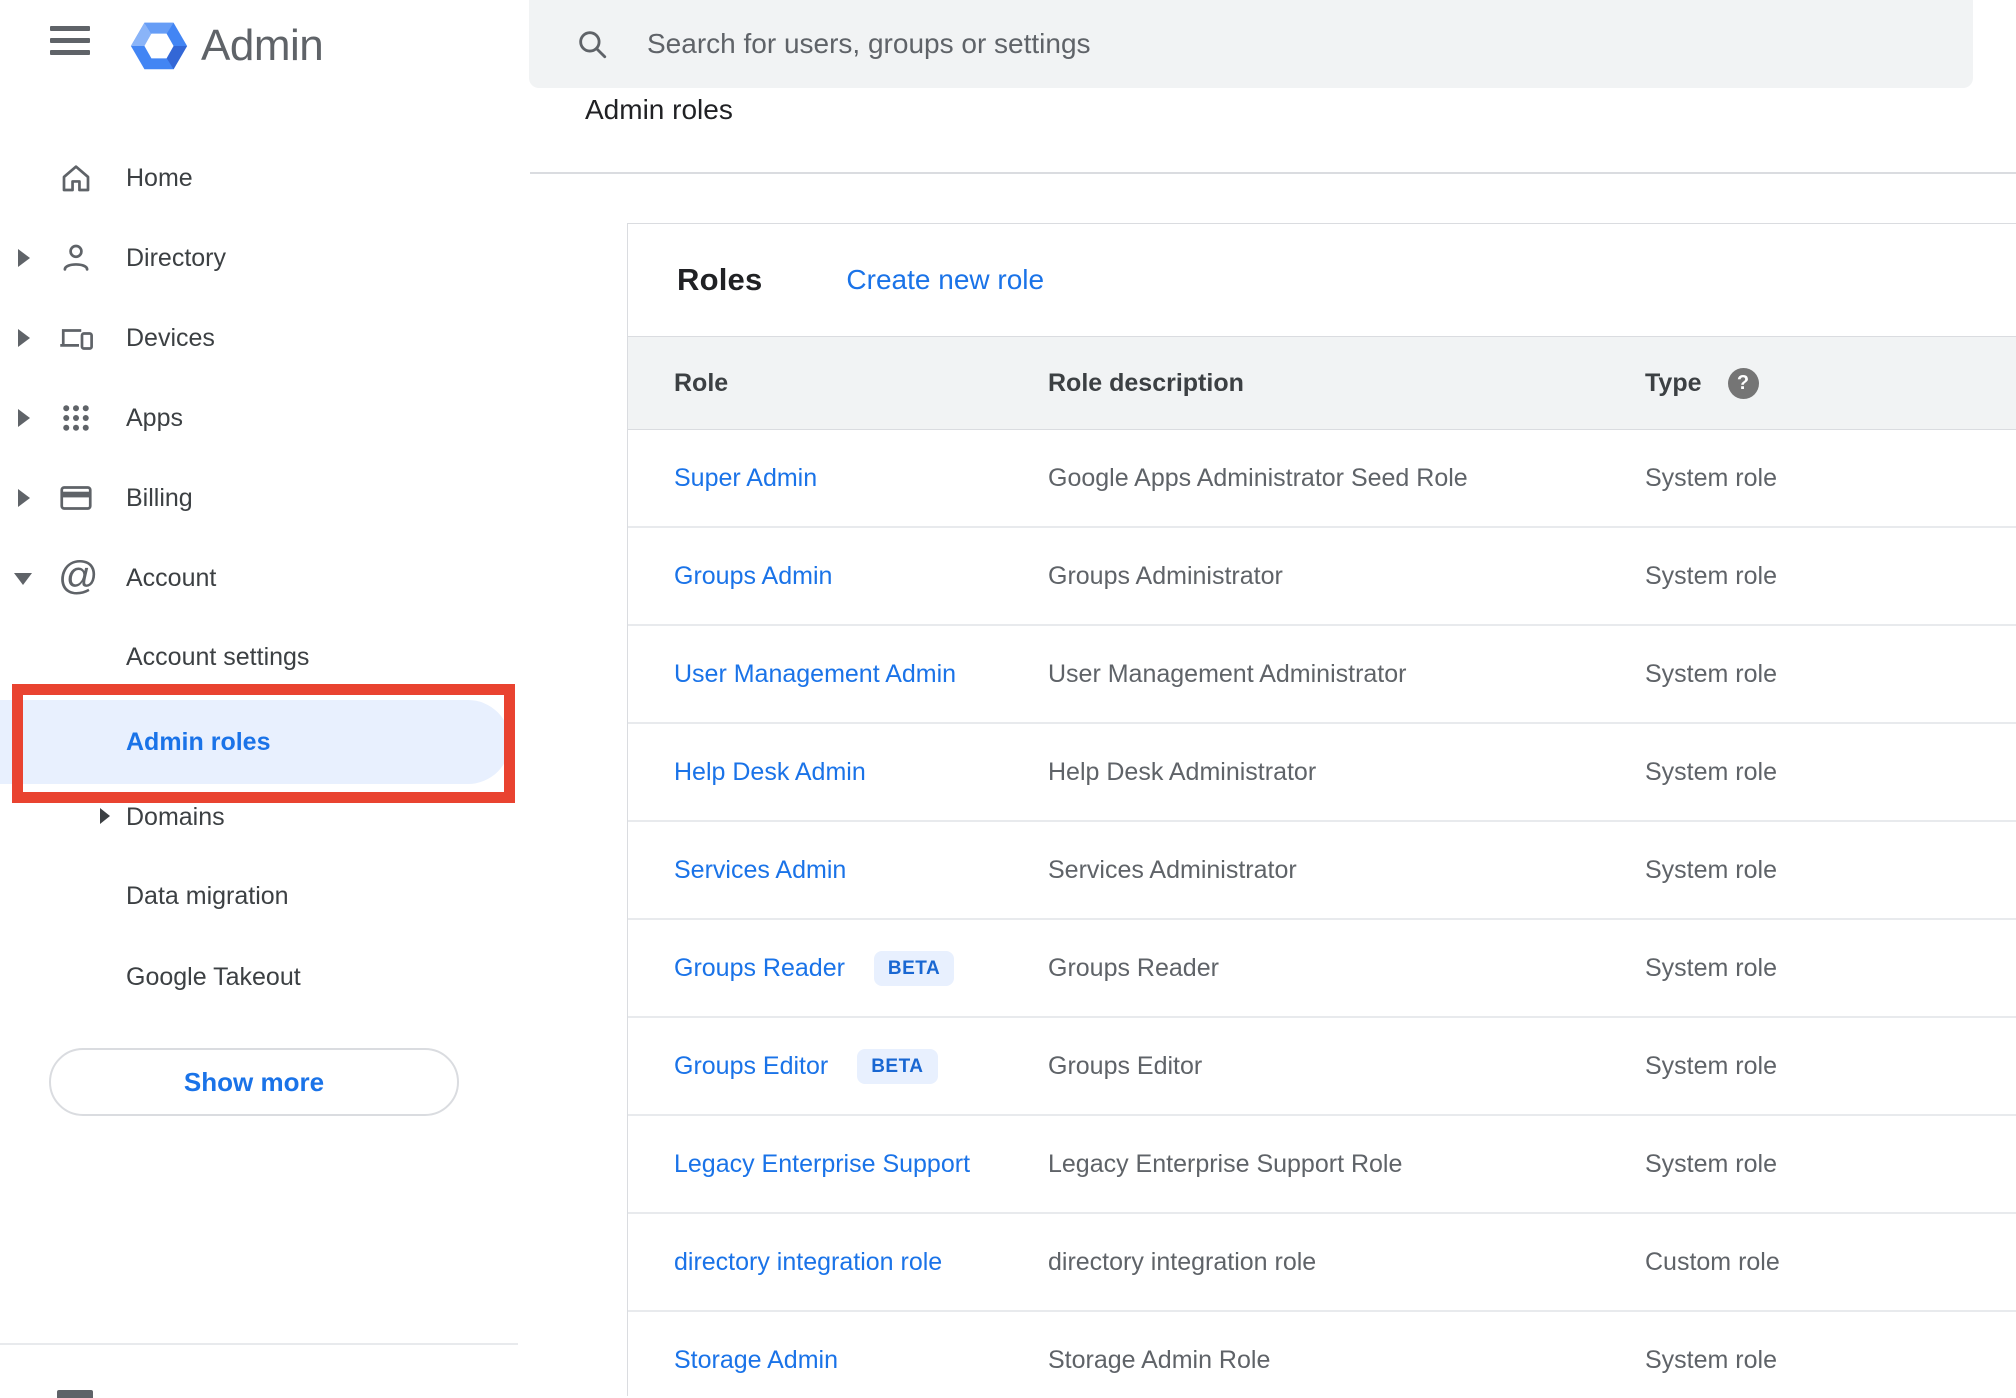 This screenshot has width=2016, height=1398. What do you see at coordinates (75, 1394) in the screenshot?
I see `clipped-bottom-icon` at bounding box center [75, 1394].